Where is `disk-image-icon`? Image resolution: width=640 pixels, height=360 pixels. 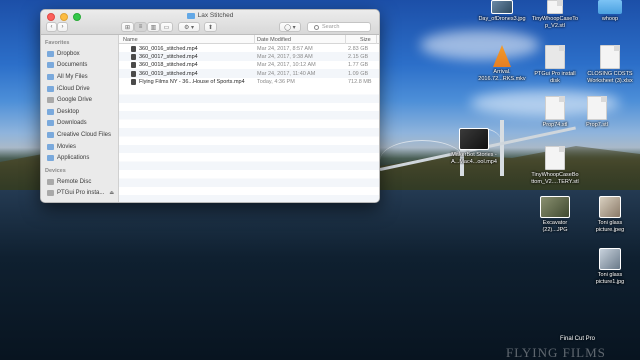
disk-image-icon is located at coordinates (555, 57).